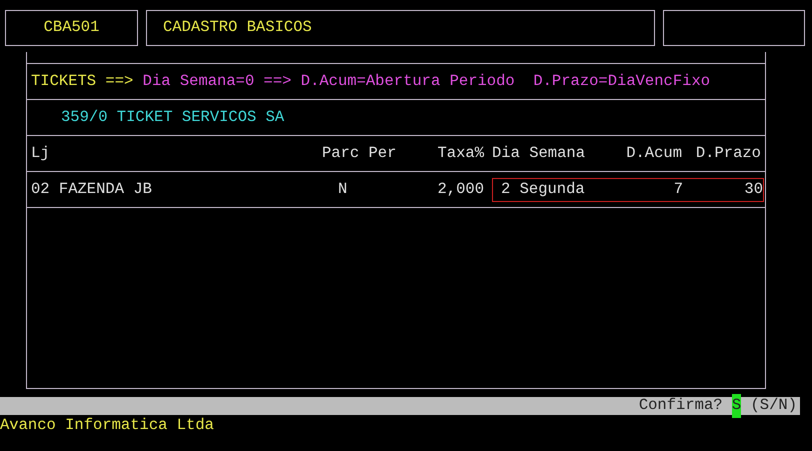 The height and width of the screenshot is (451, 812). What do you see at coordinates (342, 189) in the screenshot?
I see `table-cell-text: N` at bounding box center [342, 189].